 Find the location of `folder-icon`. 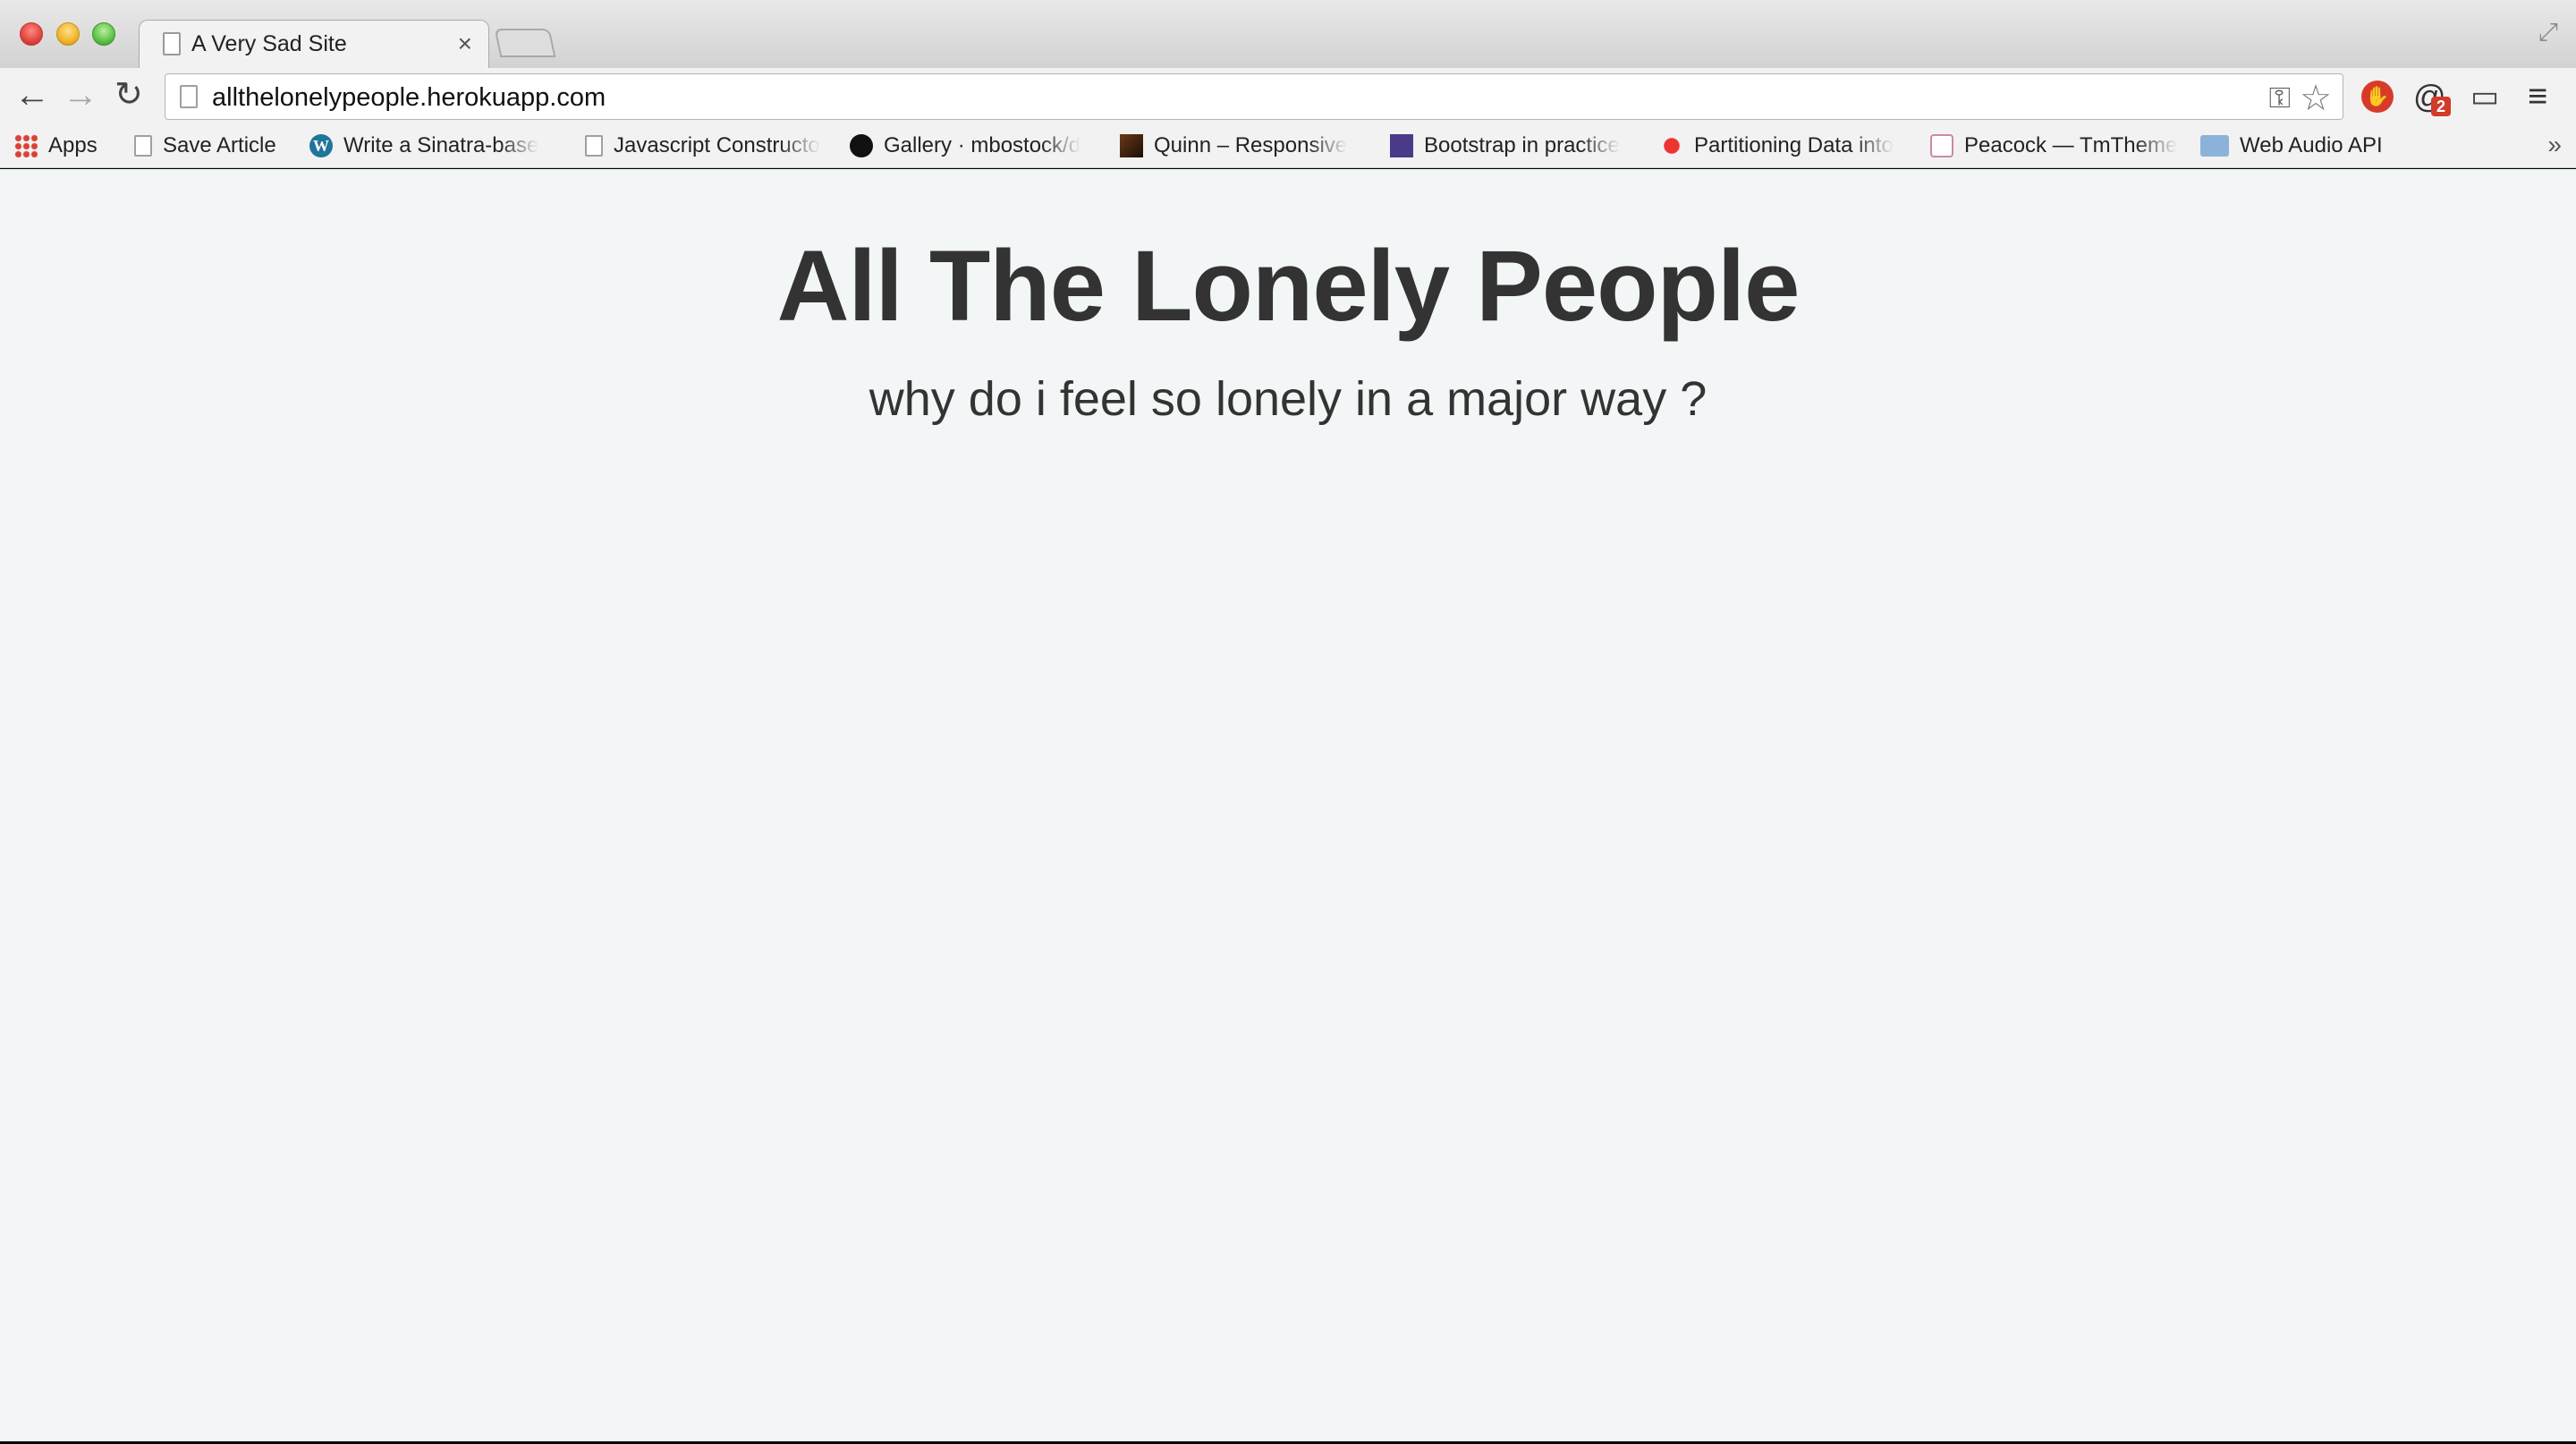

folder-icon is located at coordinates (2214, 146).